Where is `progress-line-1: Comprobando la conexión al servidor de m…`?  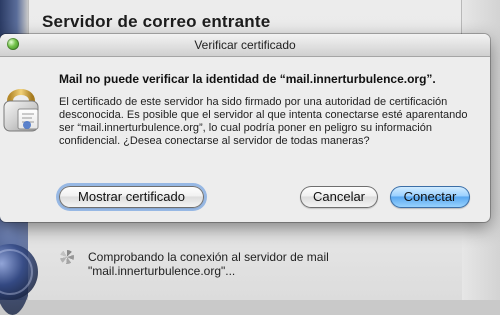
progress-line-1: Comprobando la conexión al servidor de m… is located at coordinates (208, 257).